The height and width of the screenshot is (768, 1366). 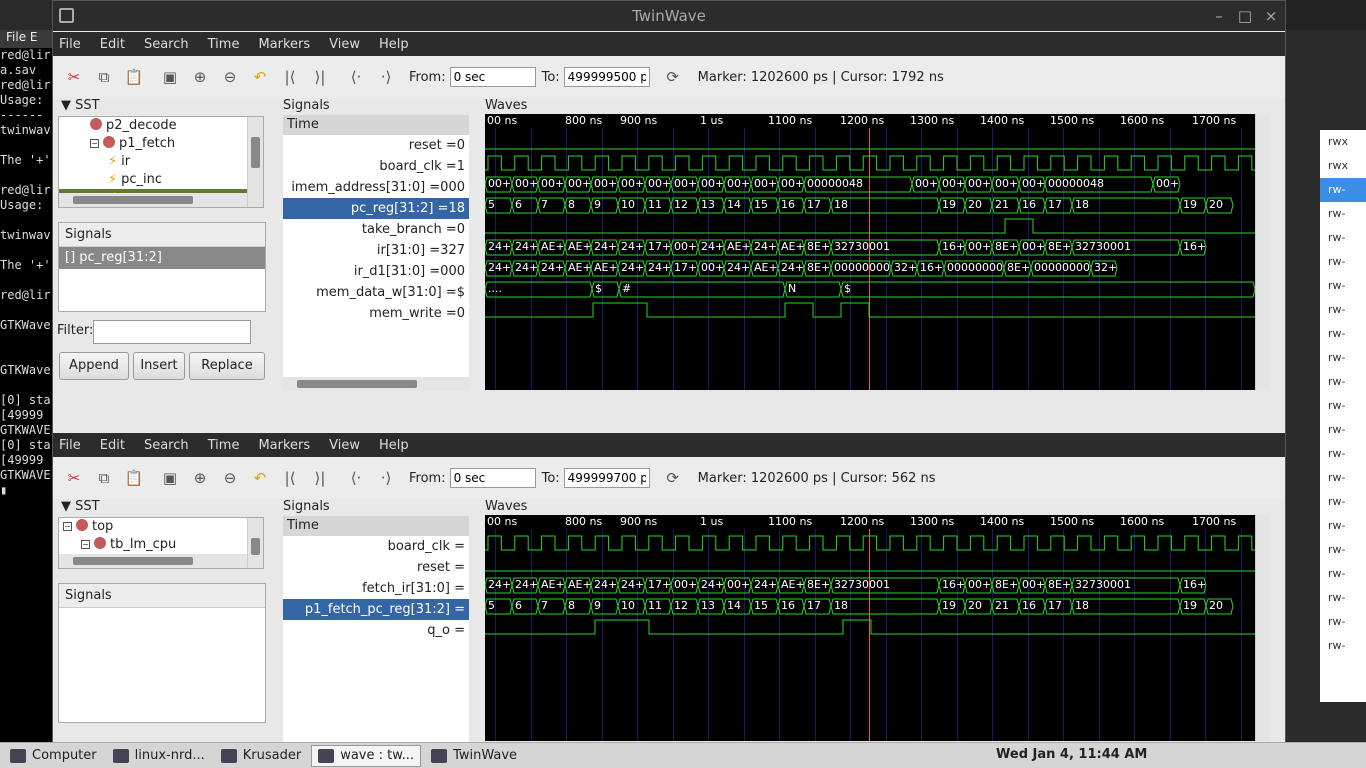 I want to click on signal-row: board_clk =1, so click(x=376, y=166).